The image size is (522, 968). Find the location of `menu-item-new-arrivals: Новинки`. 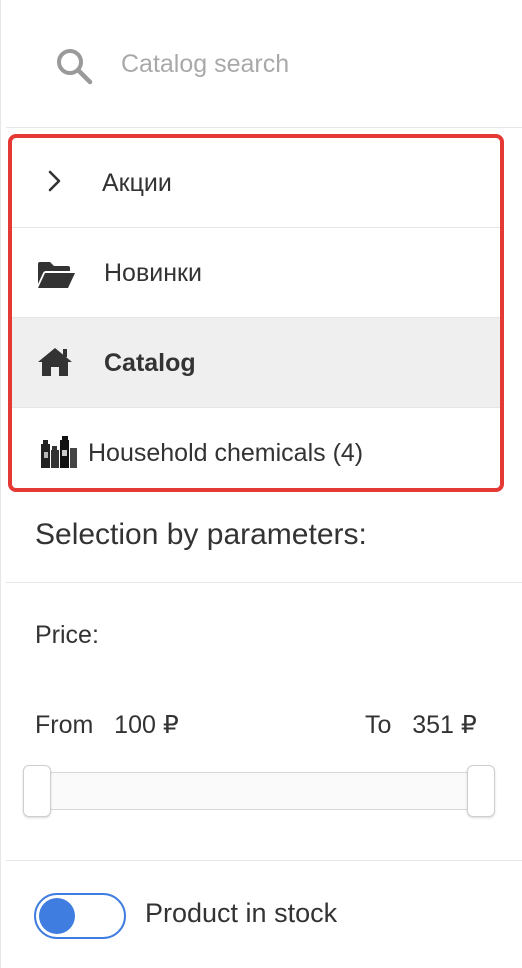

menu-item-new-arrivals: Новинки is located at coordinates (256, 273).